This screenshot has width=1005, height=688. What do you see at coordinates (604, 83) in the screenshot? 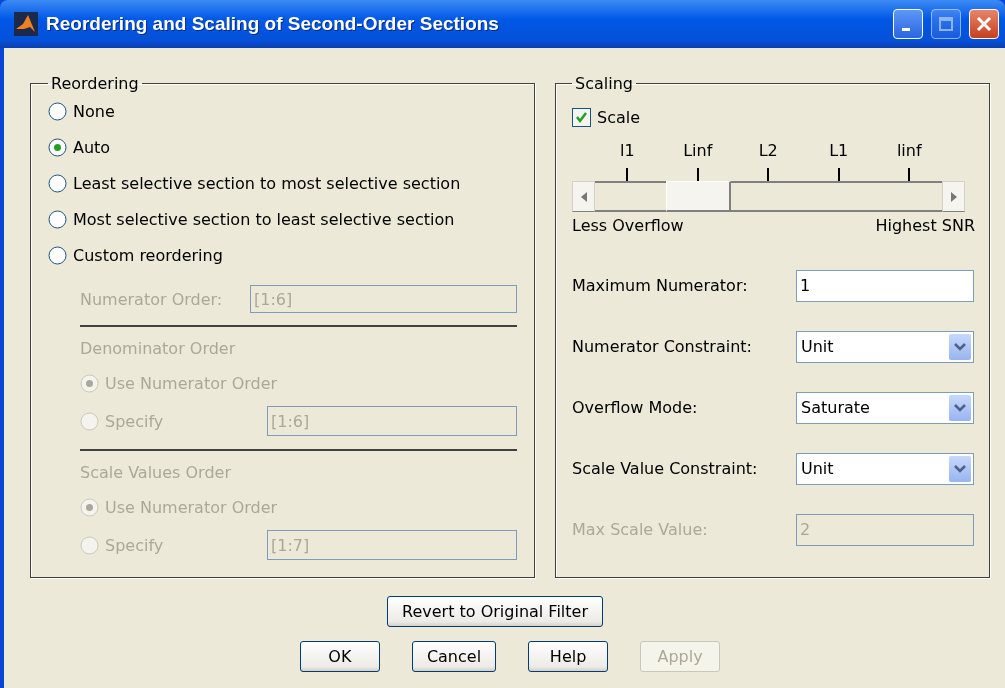
I see `group-title: Scaling` at bounding box center [604, 83].